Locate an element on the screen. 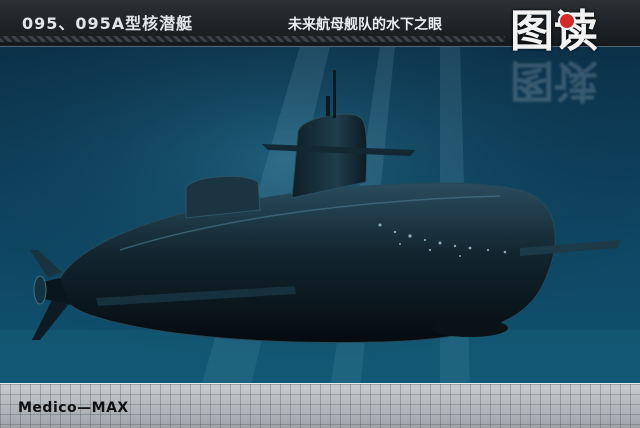  page-subtitle: 未来航母舰队的水下之眼 is located at coordinates (365, 25).